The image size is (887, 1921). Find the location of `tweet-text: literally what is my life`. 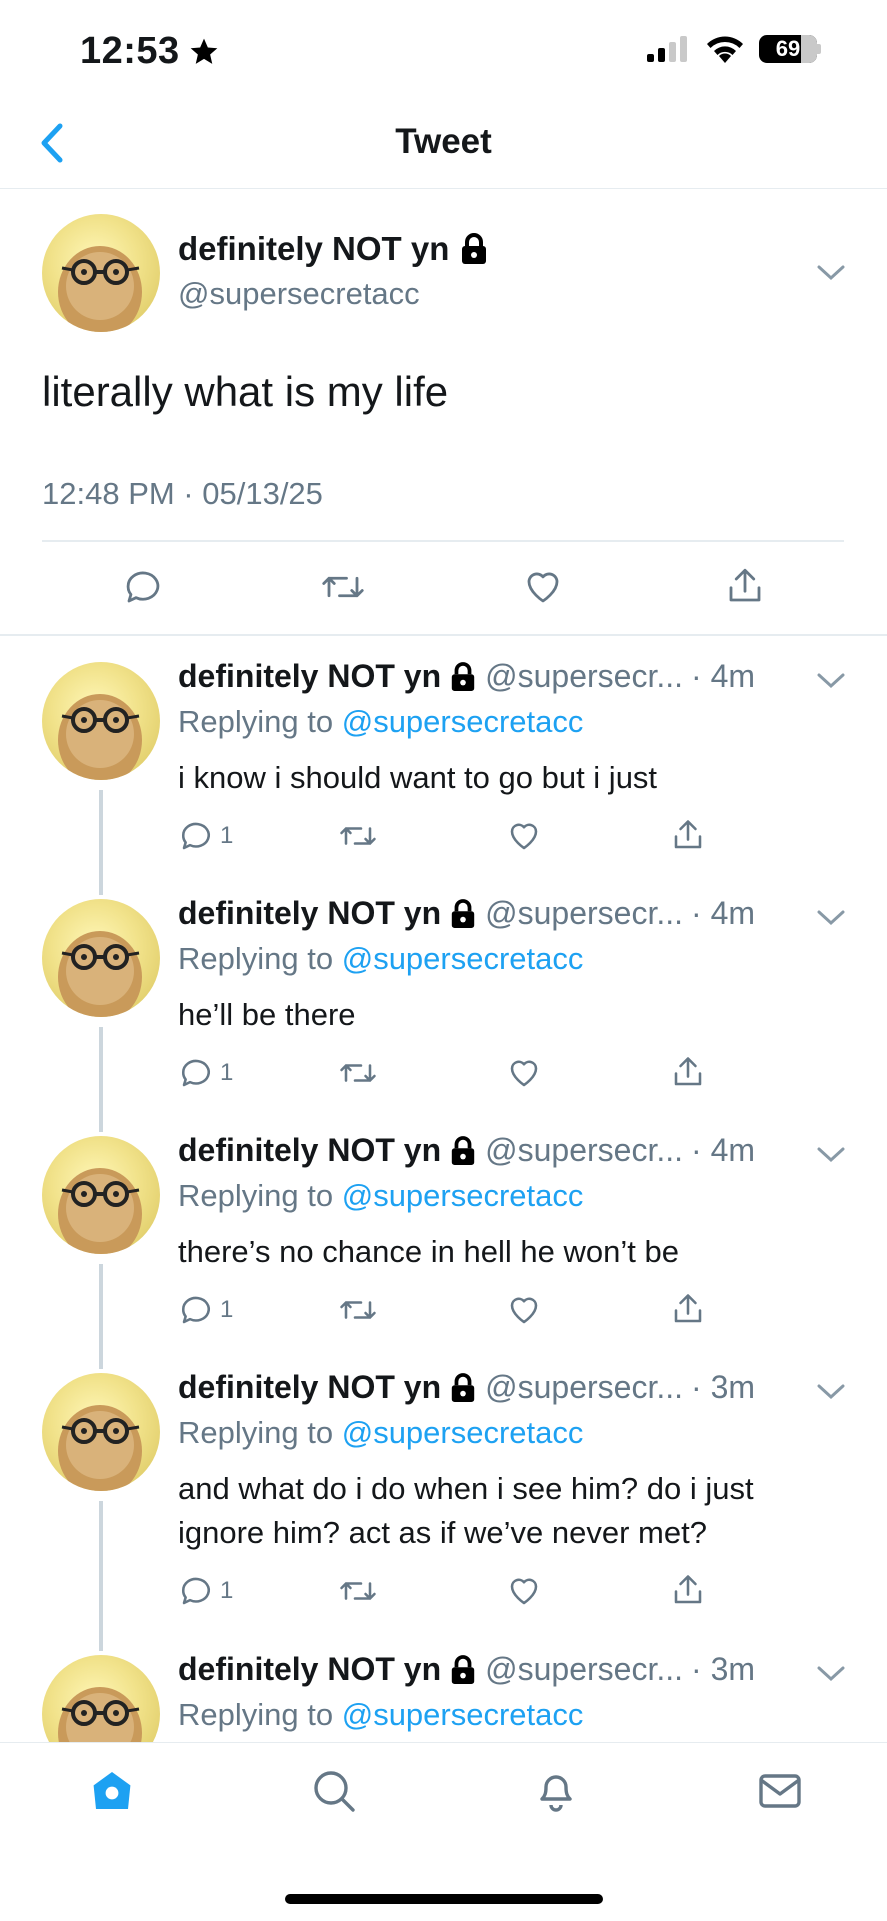

tweet-text: literally what is my life is located at coordinates (245, 391).